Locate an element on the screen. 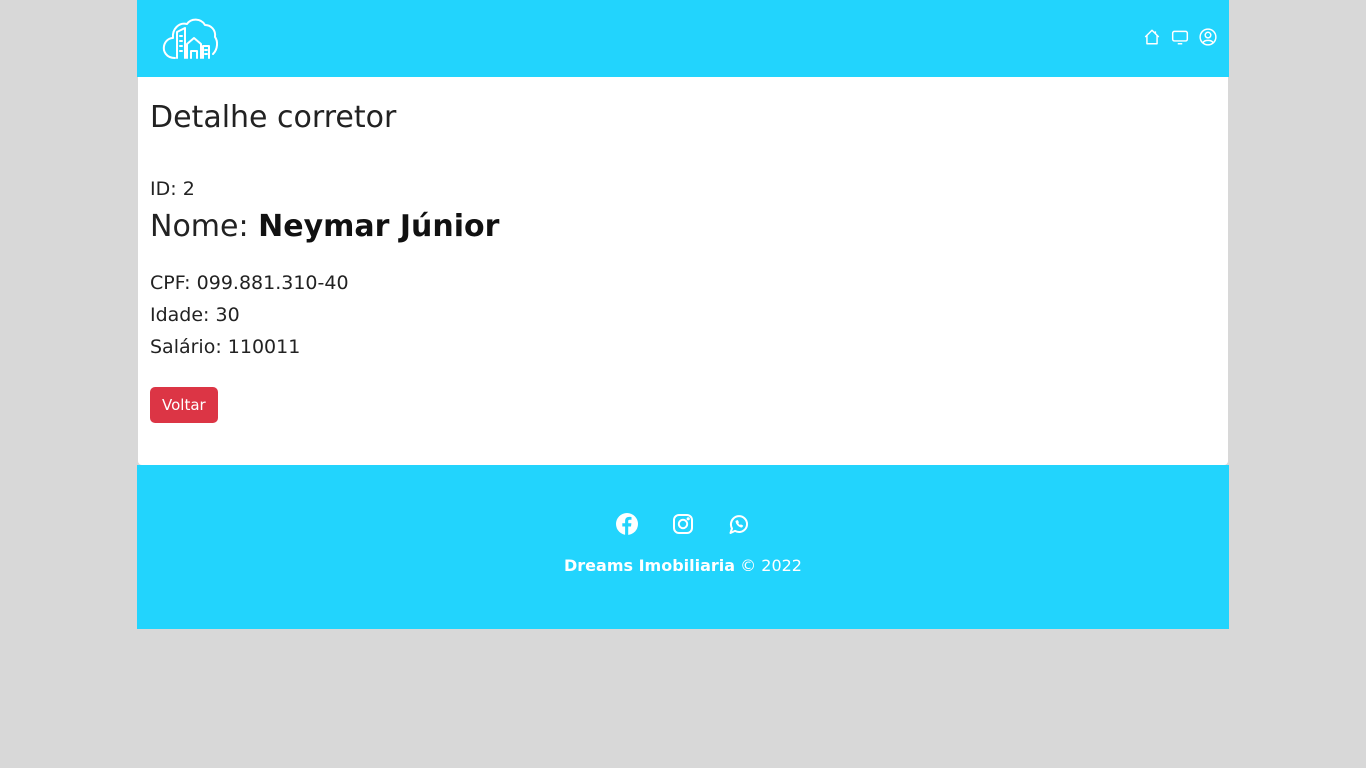  salary-value: 110011 is located at coordinates (264, 347).